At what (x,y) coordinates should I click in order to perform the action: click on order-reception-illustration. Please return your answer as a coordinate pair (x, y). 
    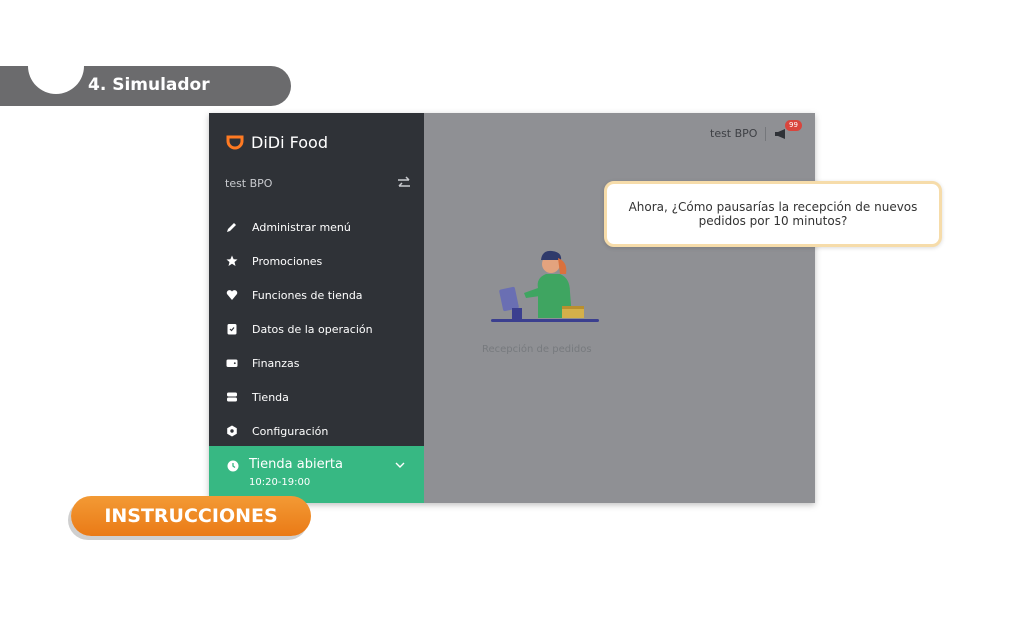
    Looking at the image, I should click on (545, 286).